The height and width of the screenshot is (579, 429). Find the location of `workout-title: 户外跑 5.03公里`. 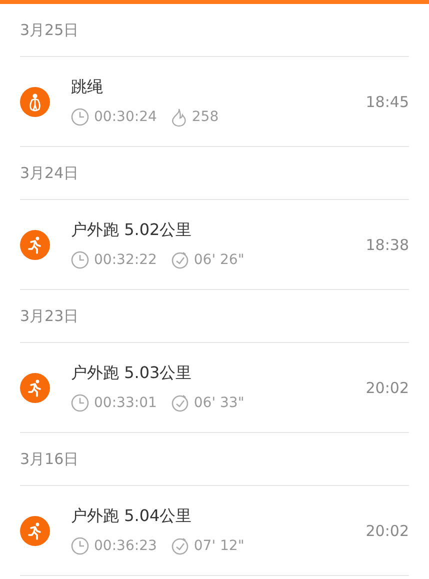

workout-title: 户外跑 5.03公里 is located at coordinates (131, 373).